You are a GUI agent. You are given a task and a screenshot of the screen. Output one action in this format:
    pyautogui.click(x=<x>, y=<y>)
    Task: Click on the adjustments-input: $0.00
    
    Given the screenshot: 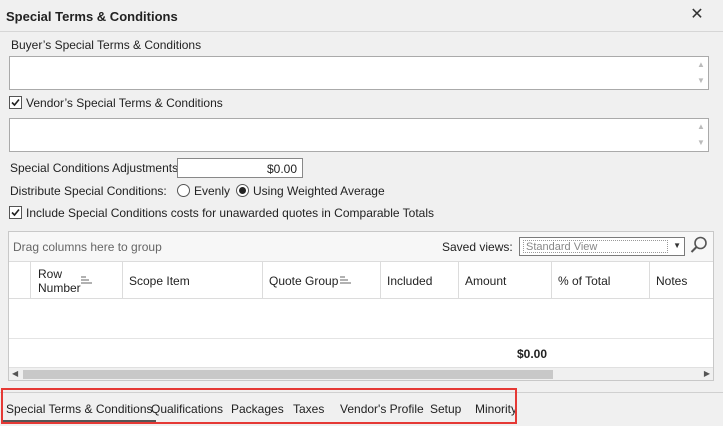 What is the action you would take?
    pyautogui.click(x=240, y=168)
    